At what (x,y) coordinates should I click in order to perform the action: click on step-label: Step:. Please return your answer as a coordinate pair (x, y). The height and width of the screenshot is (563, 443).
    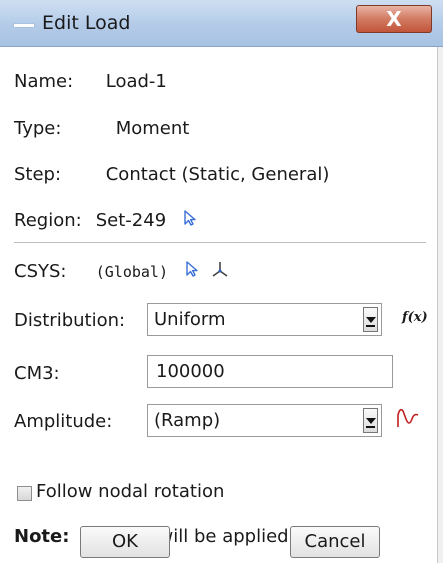
    Looking at the image, I should click on (38, 174).